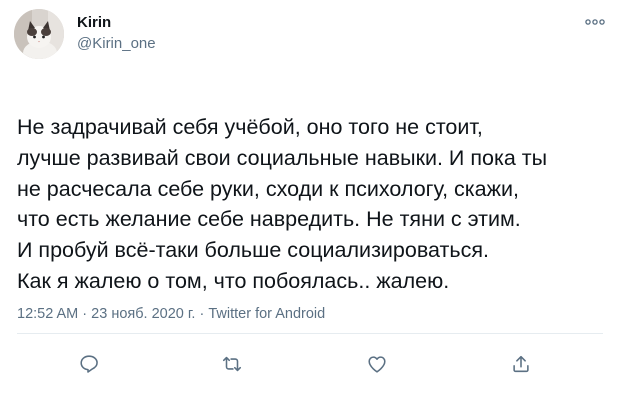  Describe the element at coordinates (310, 366) in the screenshot. I see `action-bar` at that location.